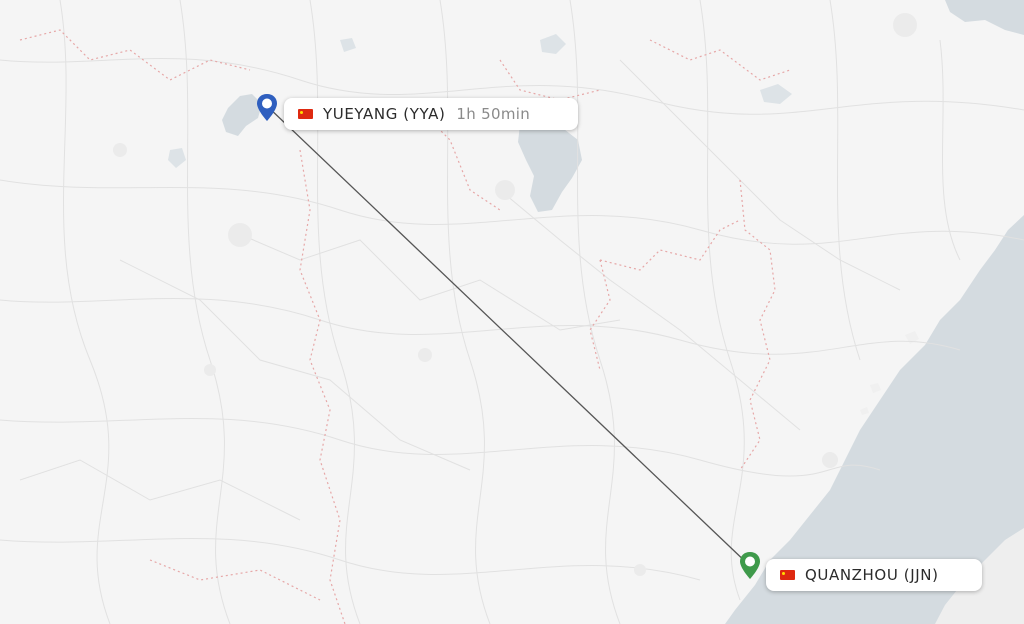 This screenshot has height=624, width=1024. Describe the element at coordinates (384, 114) in the screenshot. I see `origin-airport-label: YUEYANG (YYA)` at that location.